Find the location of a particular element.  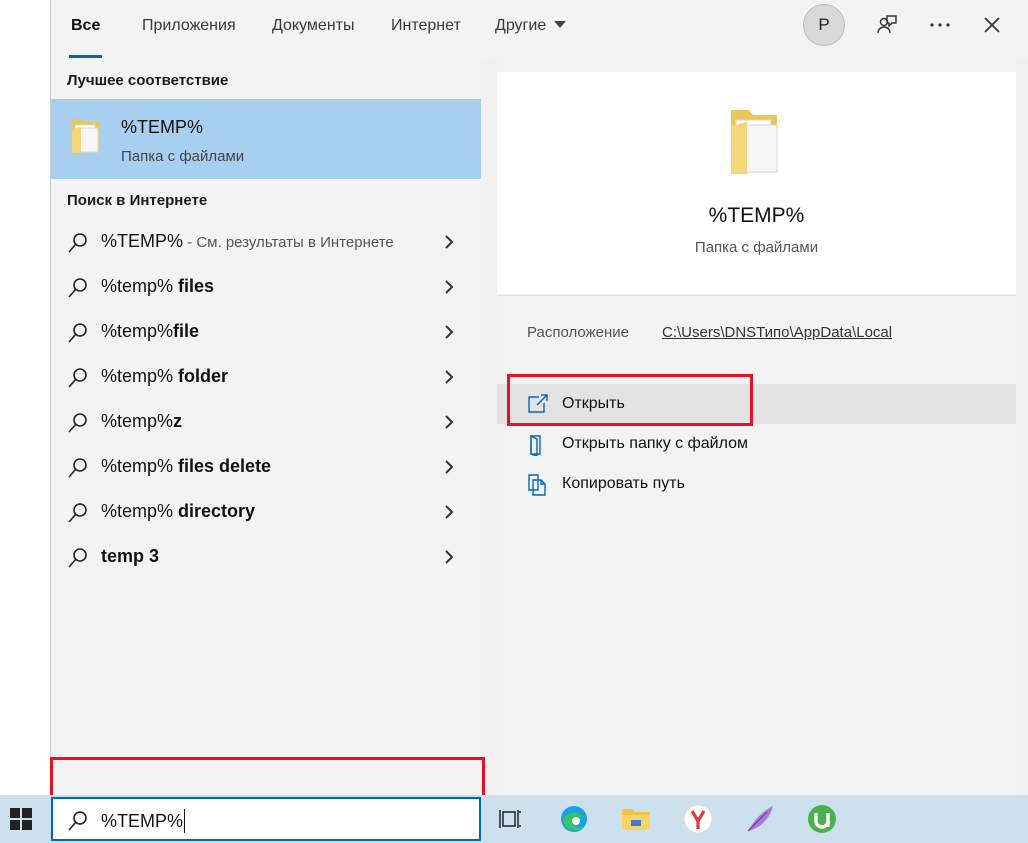

more-options-icon is located at coordinates (940, 25).